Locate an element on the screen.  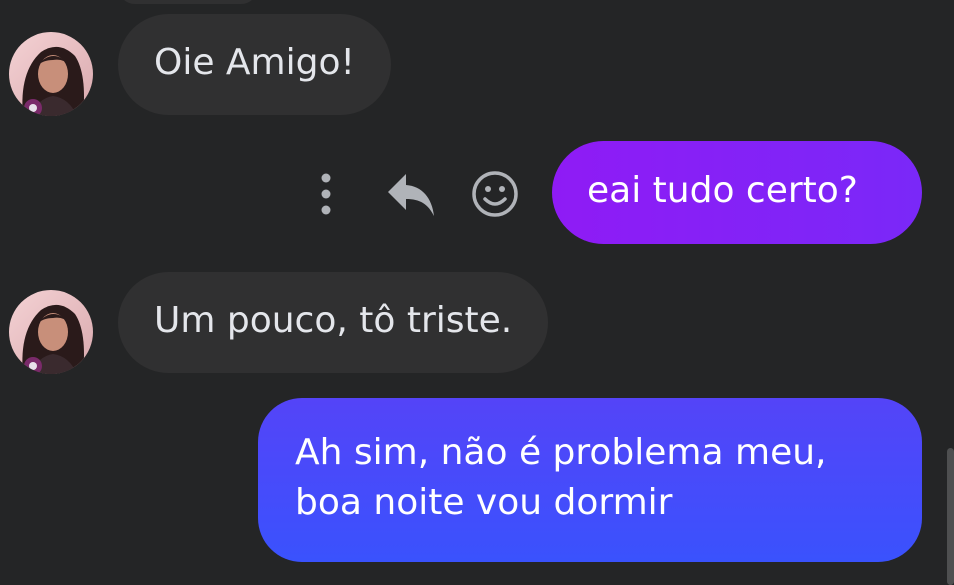
message-bubble-outgoing: eai tudo certo? is located at coordinates (737, 192).